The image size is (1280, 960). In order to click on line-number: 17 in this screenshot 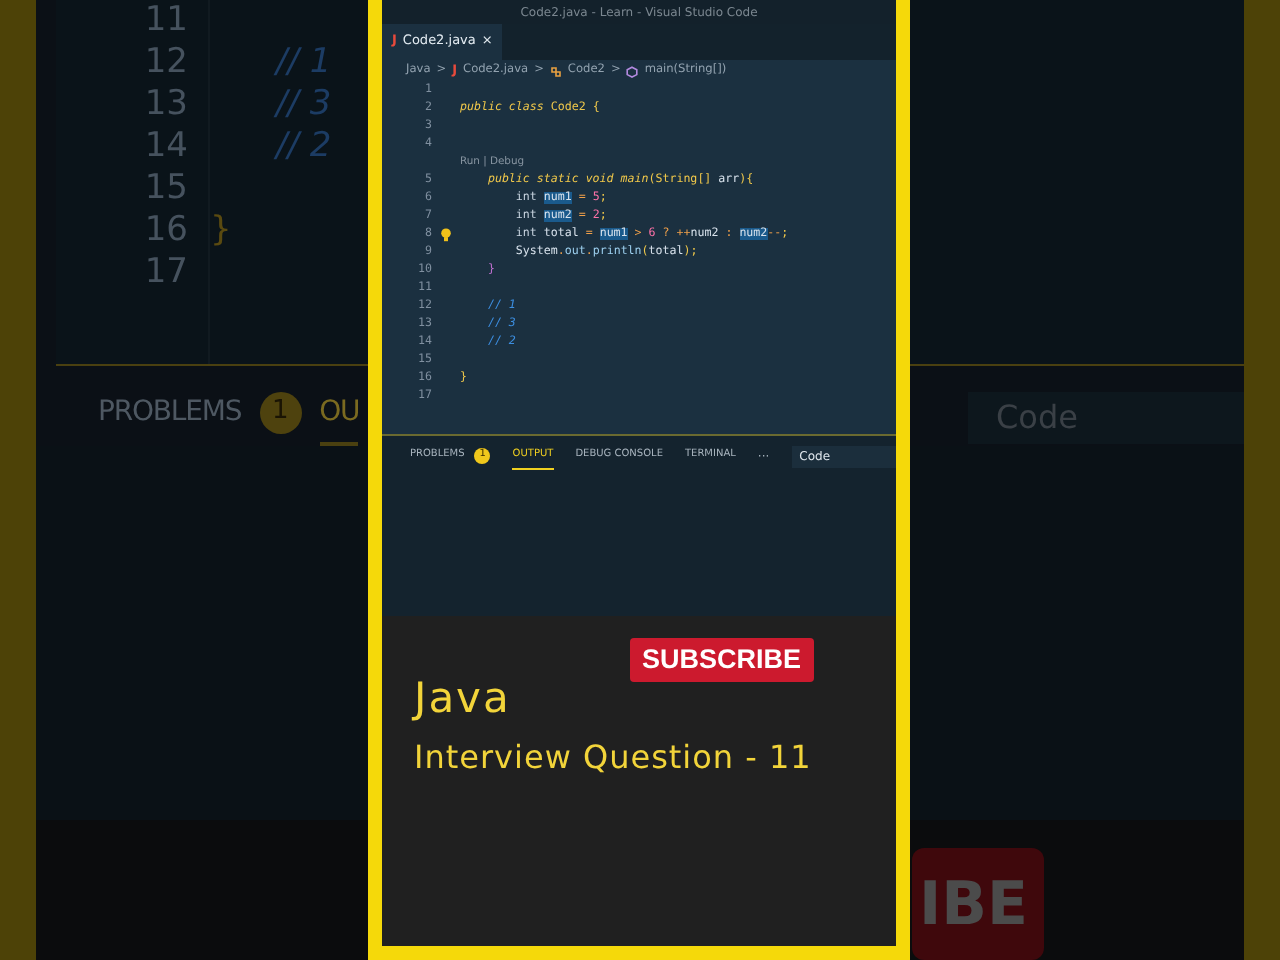, I will do `click(166, 273)`.